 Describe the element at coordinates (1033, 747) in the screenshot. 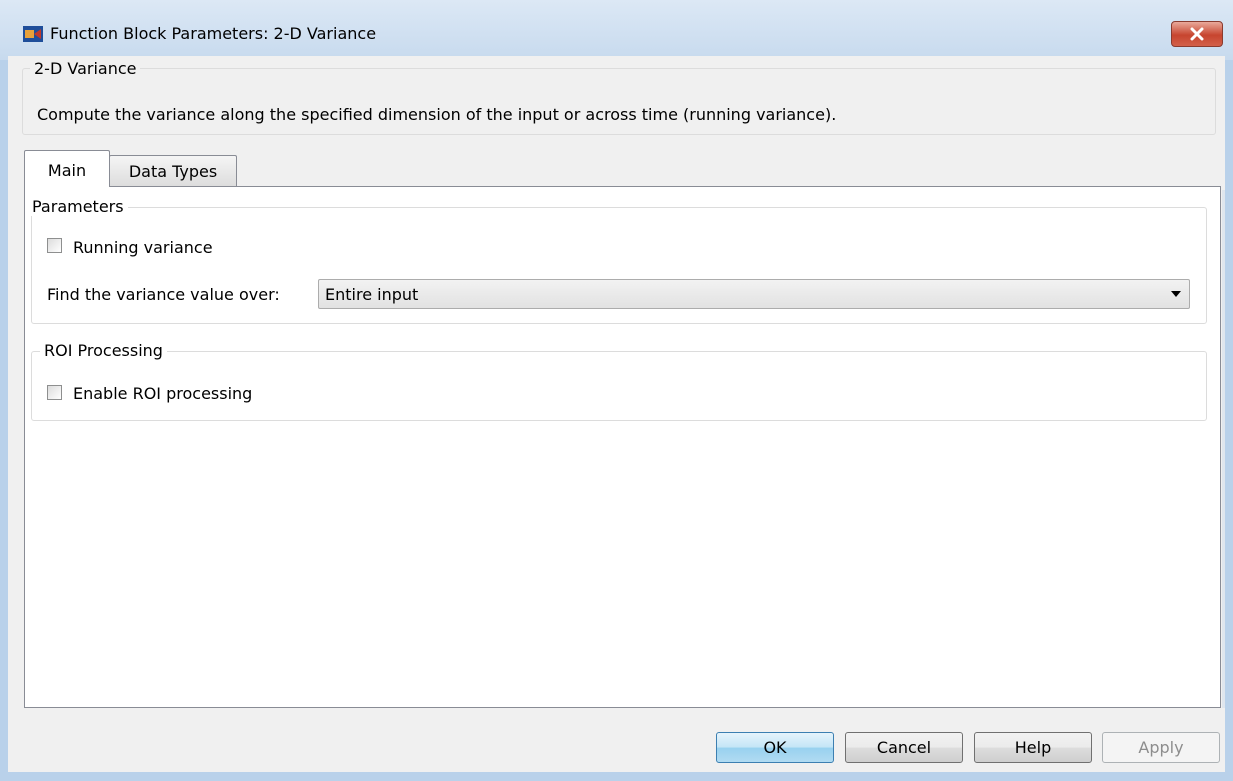

I see `help-button: Help` at that location.